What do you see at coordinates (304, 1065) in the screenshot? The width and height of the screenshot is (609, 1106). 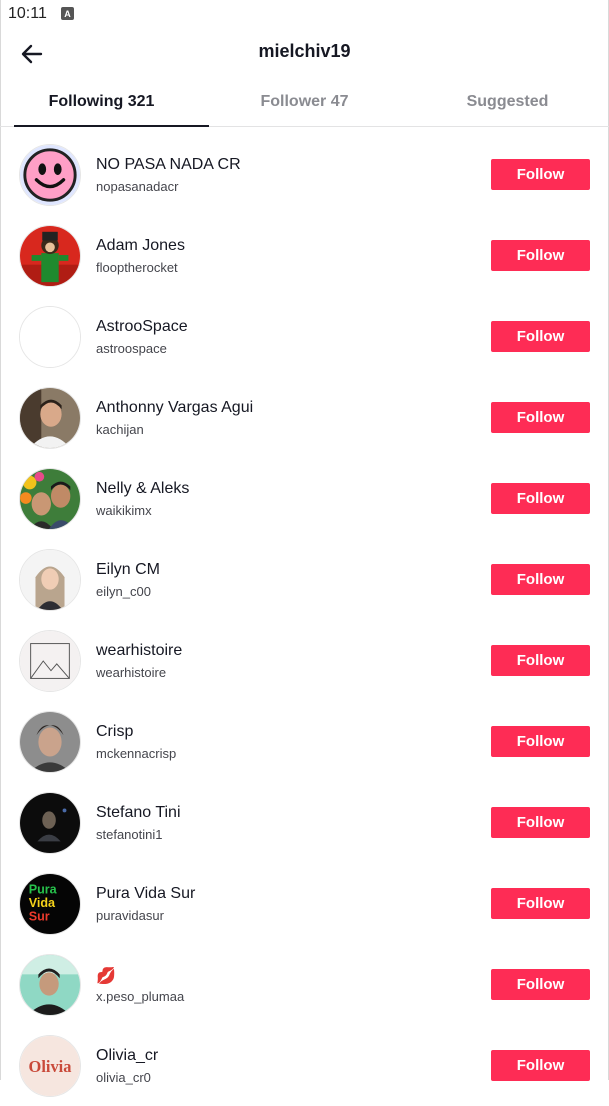 I see `list-item: Olivia Olivia_cr olivia_cr0 Follow` at bounding box center [304, 1065].